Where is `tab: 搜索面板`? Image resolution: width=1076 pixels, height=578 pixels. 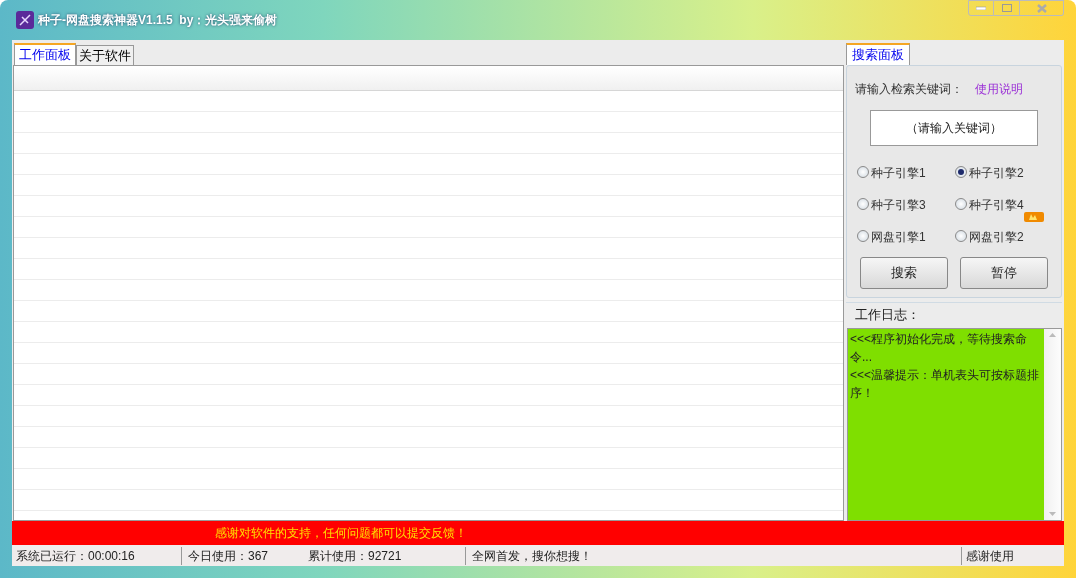
tab: 搜索面板 is located at coordinates (878, 54).